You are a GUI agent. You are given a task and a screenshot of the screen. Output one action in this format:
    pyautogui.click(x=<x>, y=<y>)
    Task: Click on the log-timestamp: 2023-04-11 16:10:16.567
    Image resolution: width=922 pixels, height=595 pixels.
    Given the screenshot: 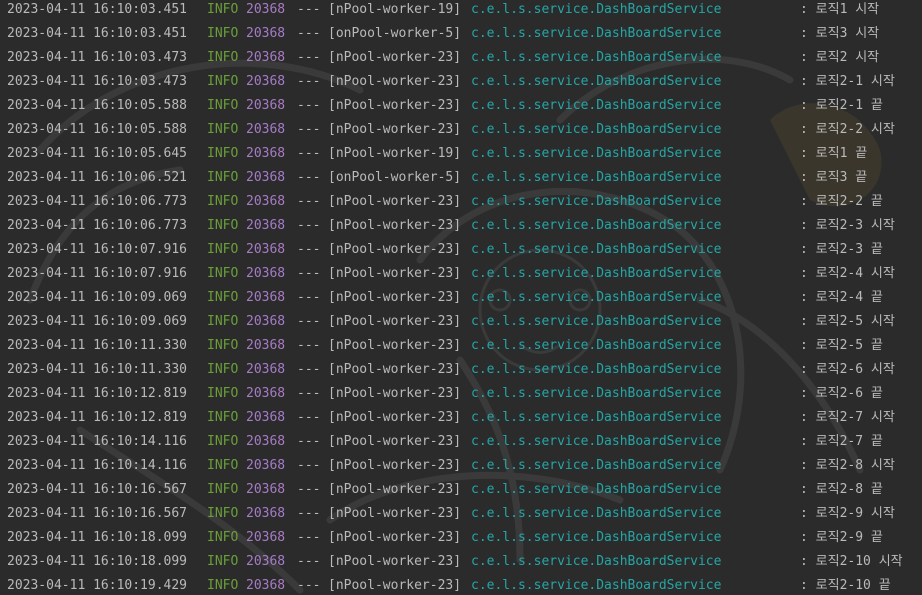 What is the action you would take?
    pyautogui.click(x=97, y=489)
    